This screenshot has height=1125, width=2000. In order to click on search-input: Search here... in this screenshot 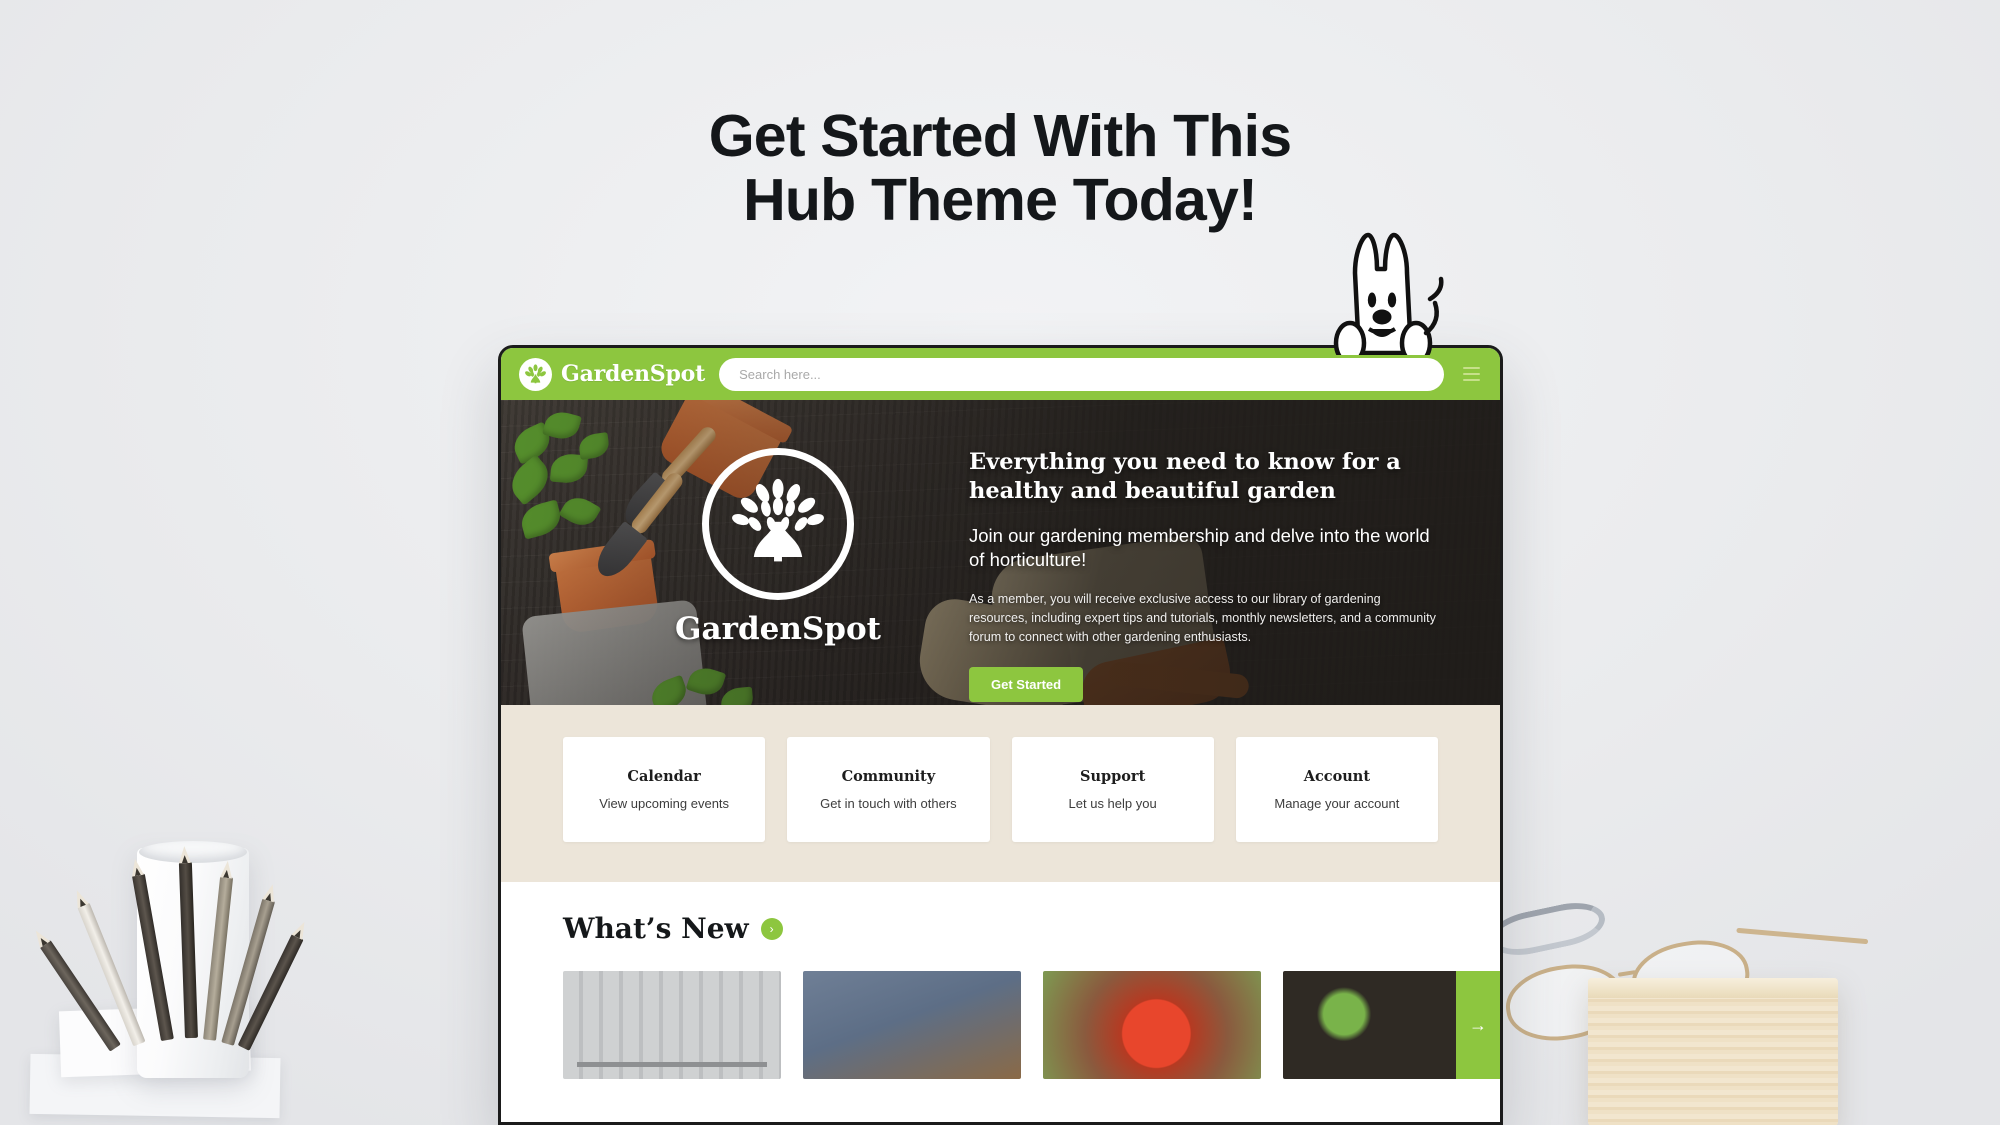, I will do `click(1081, 374)`.